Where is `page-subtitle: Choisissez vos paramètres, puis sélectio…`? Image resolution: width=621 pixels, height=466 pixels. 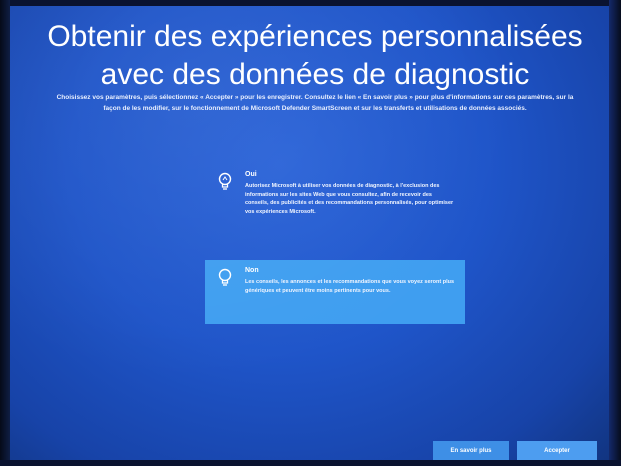 page-subtitle: Choisissez vos paramètres, puis sélectio… is located at coordinates (315, 103).